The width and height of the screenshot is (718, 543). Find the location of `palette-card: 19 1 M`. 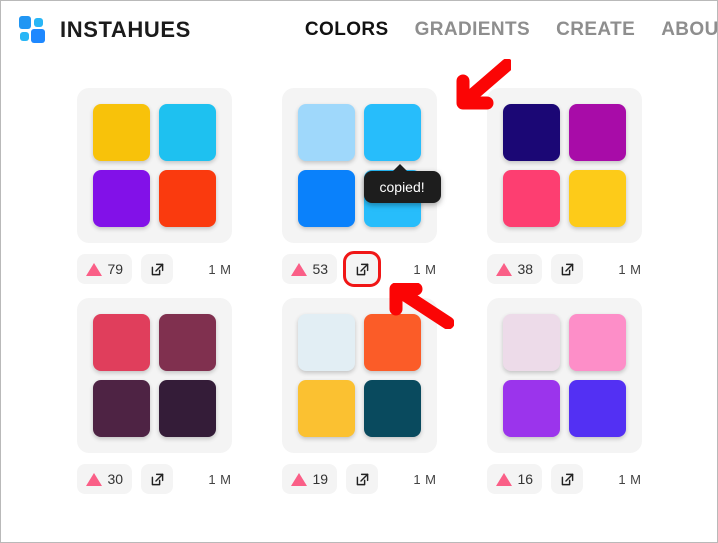

palette-card: 19 1 M is located at coordinates (359, 396).